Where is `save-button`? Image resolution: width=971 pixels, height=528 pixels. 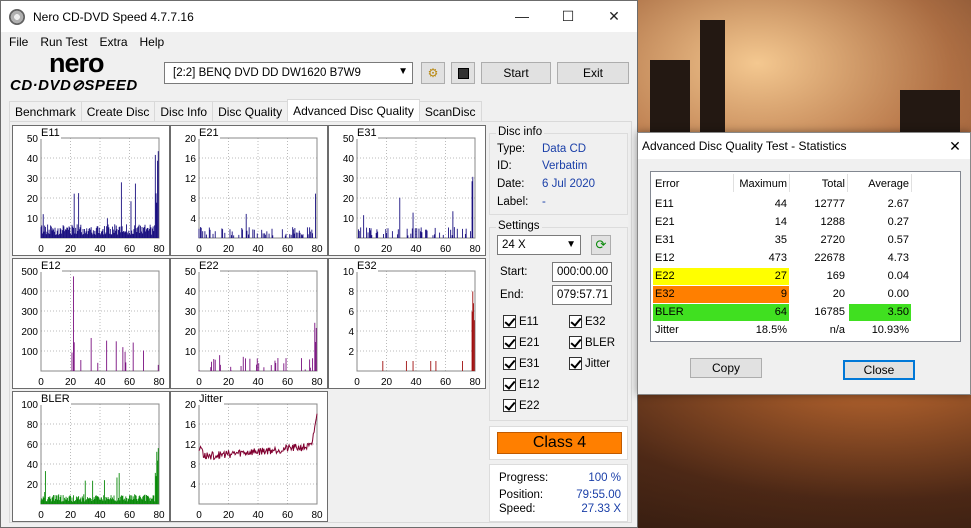 save-button is located at coordinates (463, 73).